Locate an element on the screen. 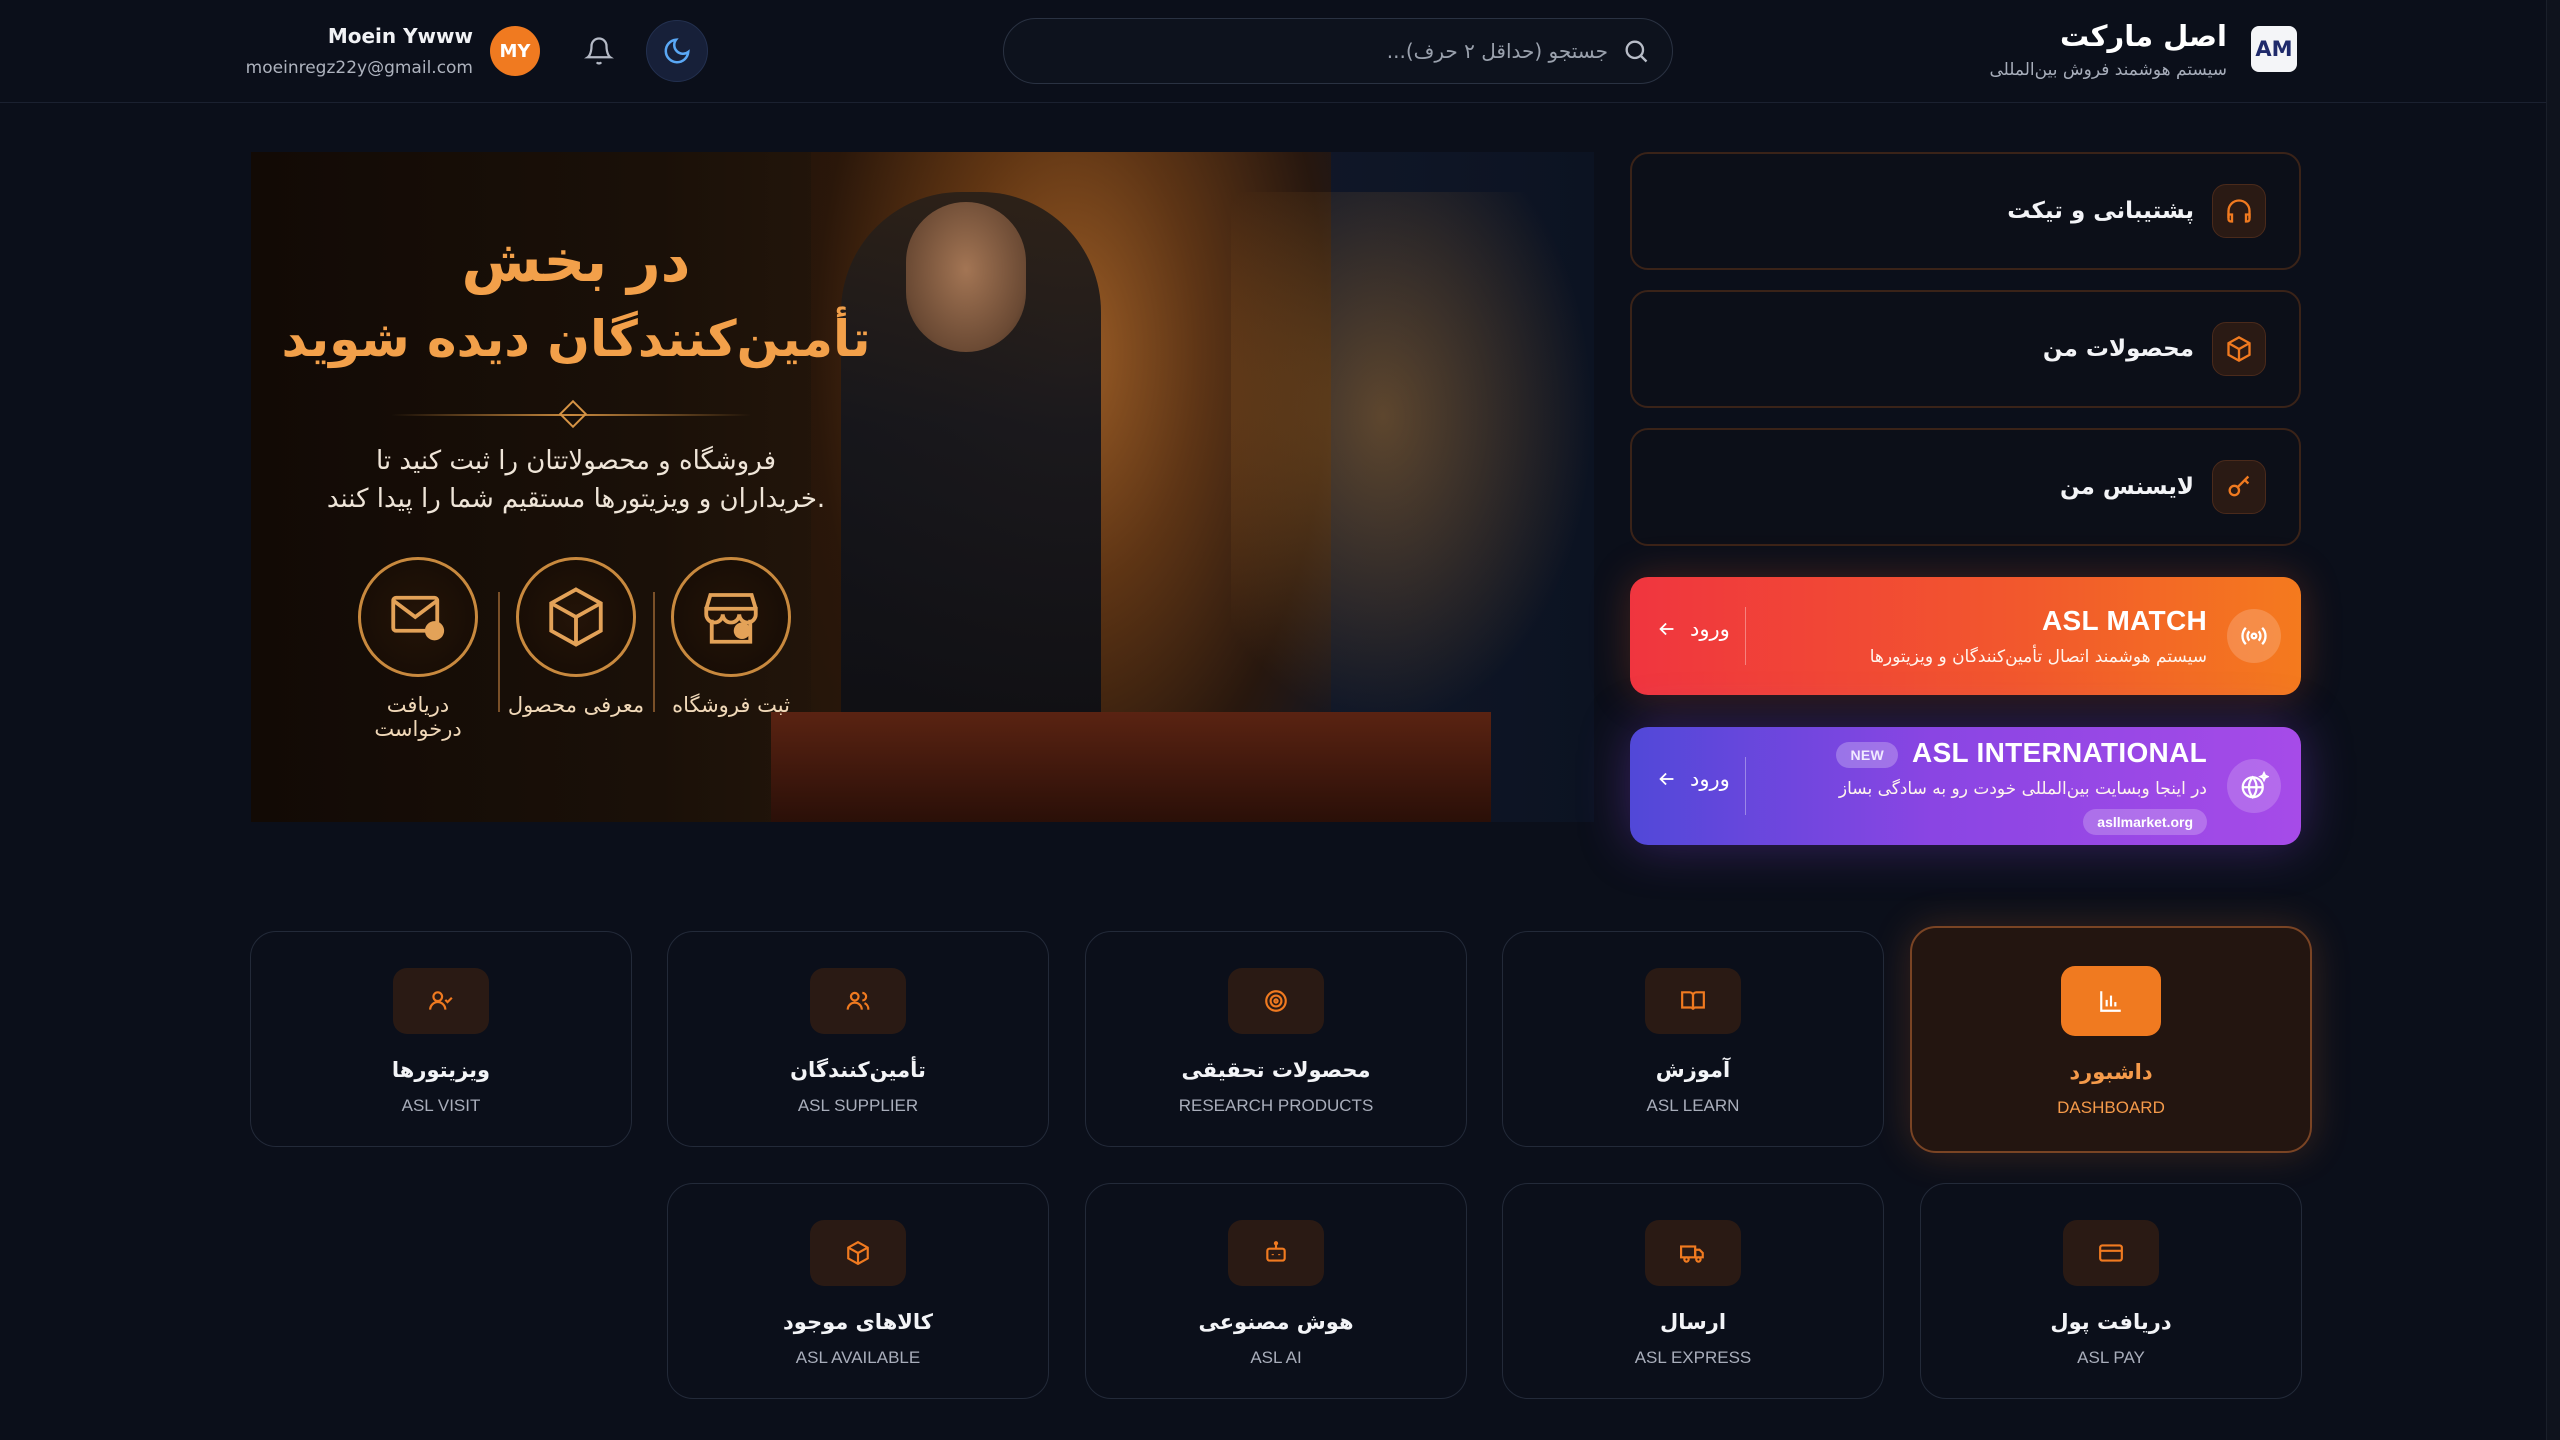 The image size is (2560, 1440). bell-icon is located at coordinates (599, 51).